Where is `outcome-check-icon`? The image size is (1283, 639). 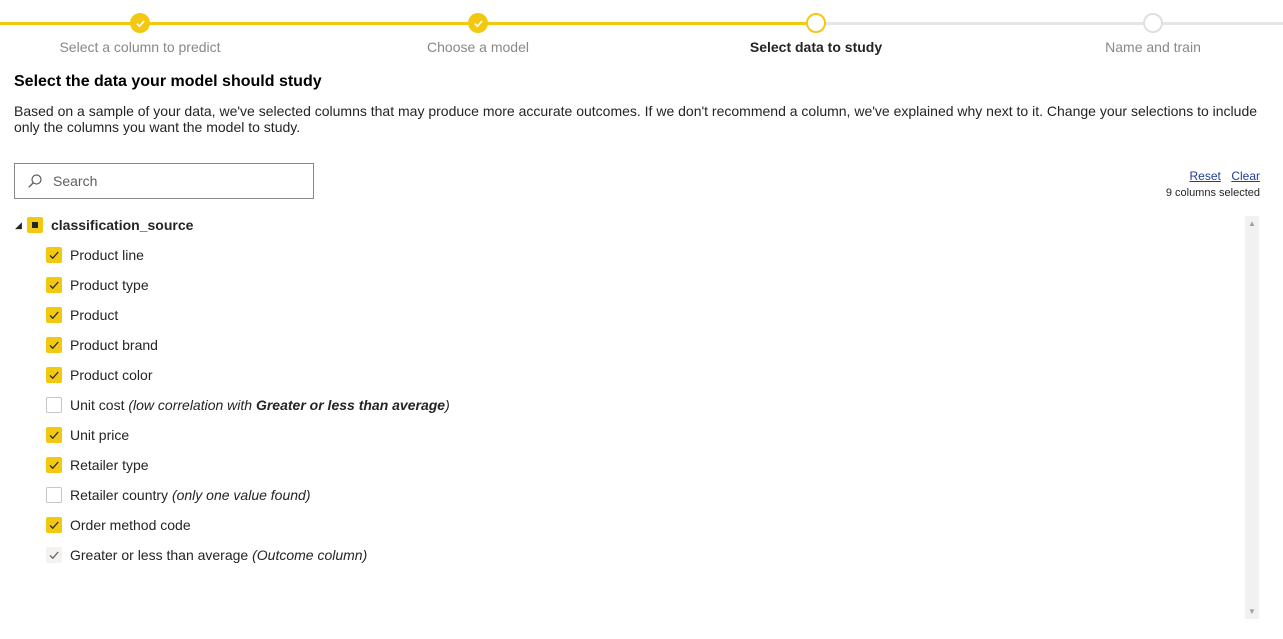 outcome-check-icon is located at coordinates (54, 555).